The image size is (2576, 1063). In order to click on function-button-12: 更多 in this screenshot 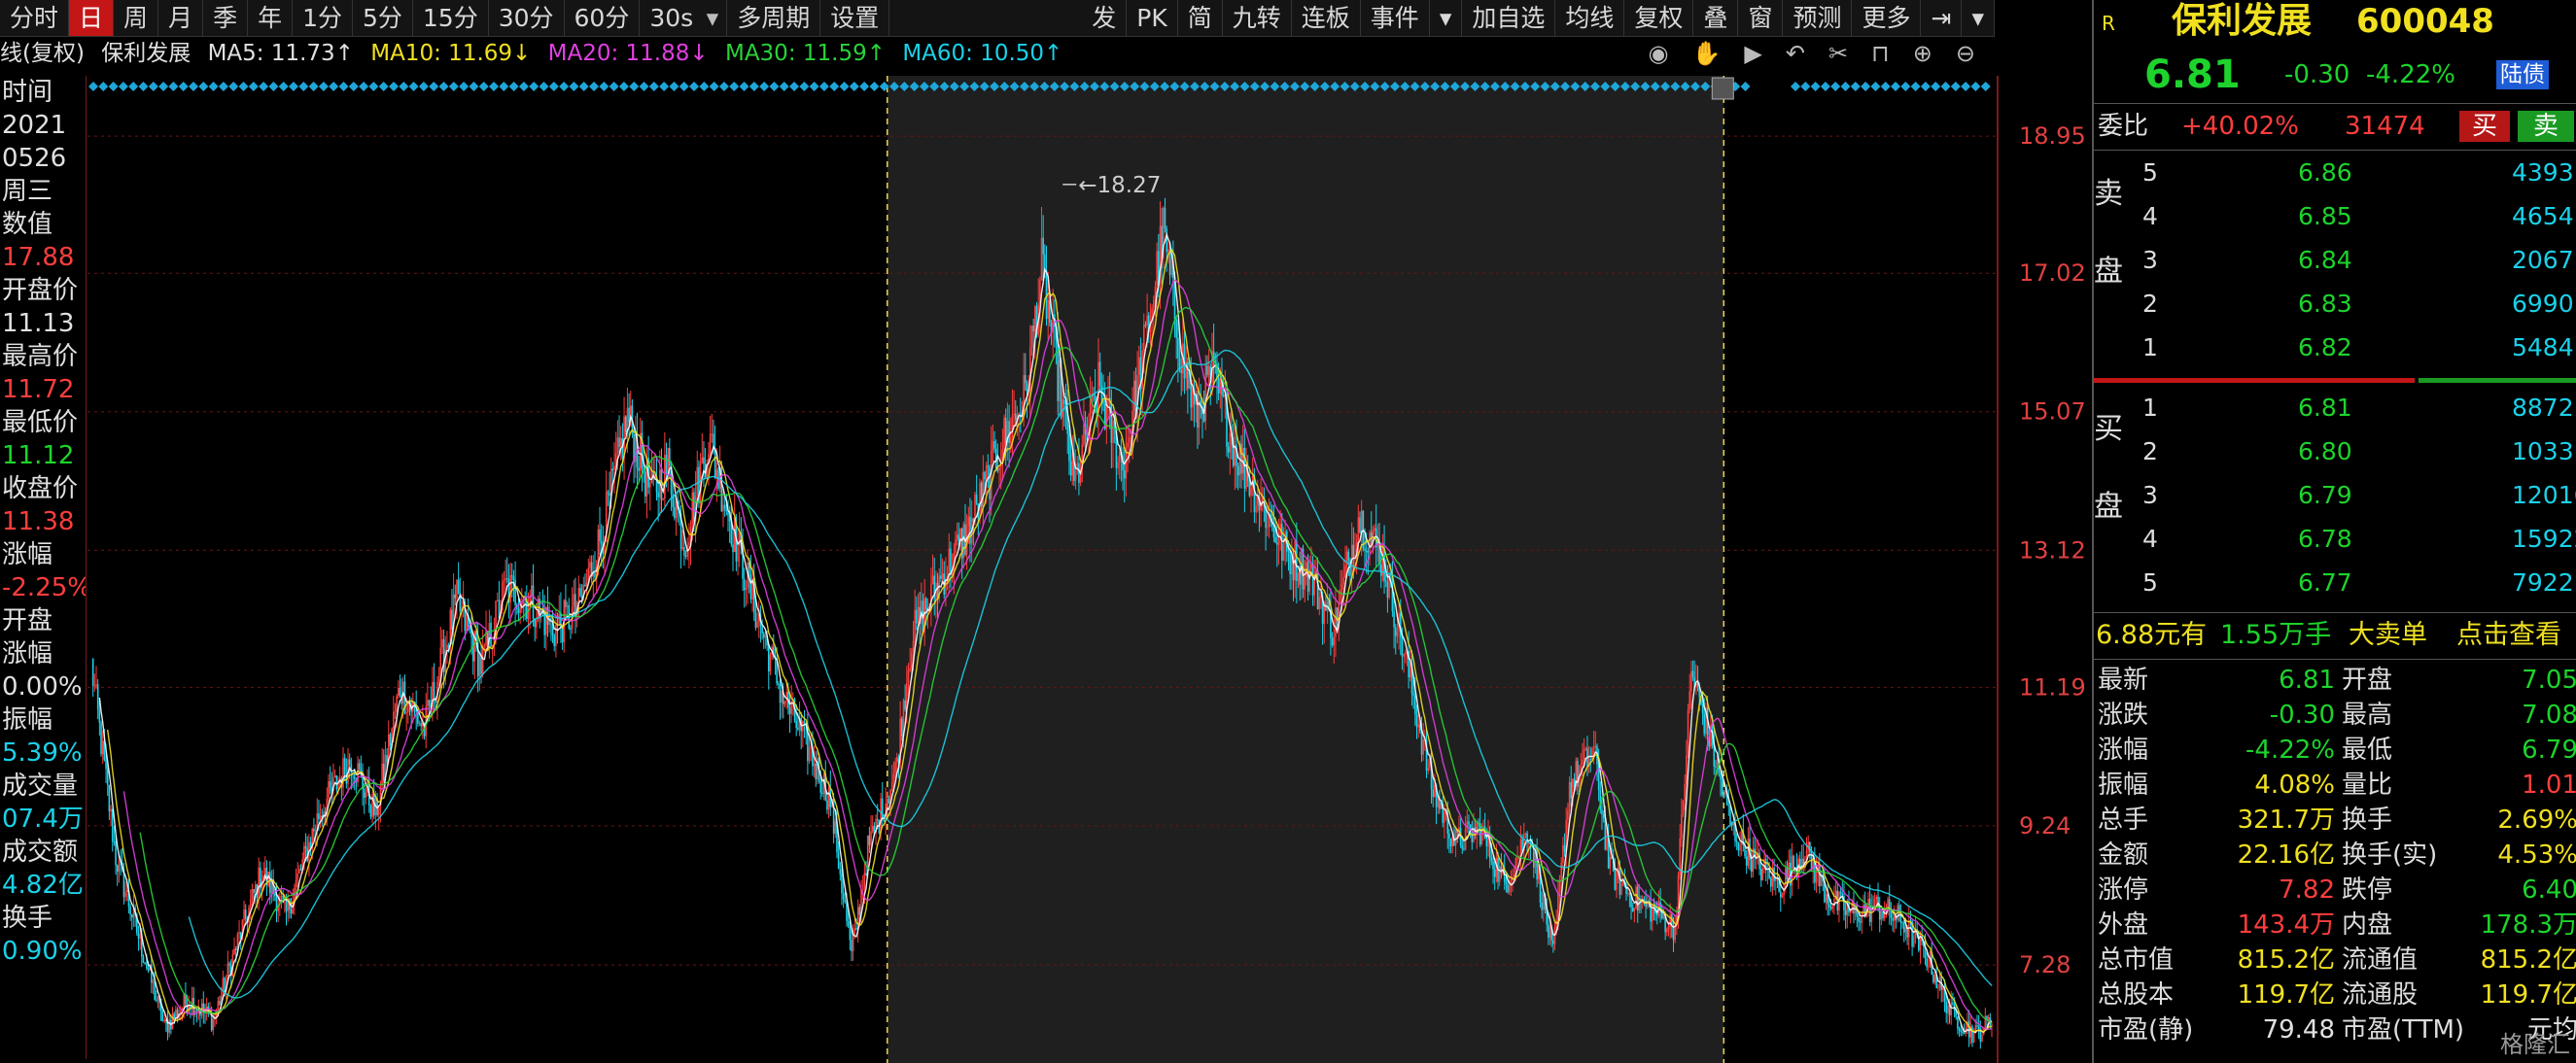, I will do `click(1887, 18)`.